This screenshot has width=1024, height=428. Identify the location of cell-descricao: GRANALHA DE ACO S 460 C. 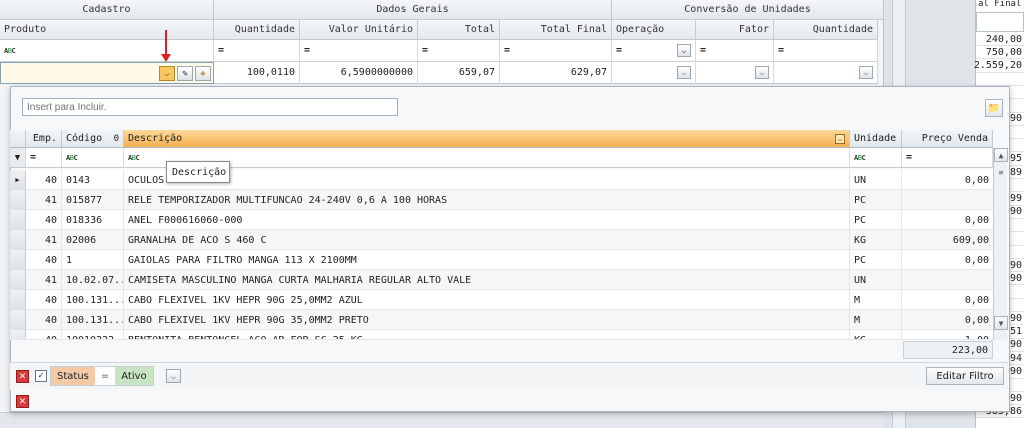
(487, 240).